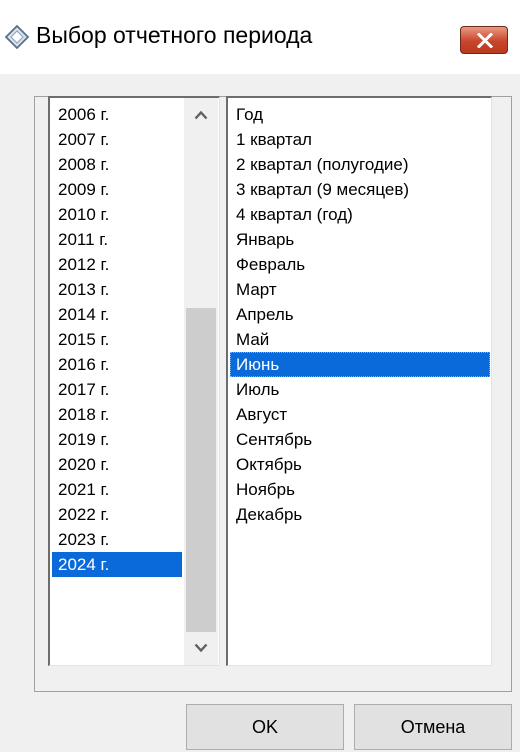  Describe the element at coordinates (117, 239) in the screenshot. I see `year-list-item: 2011 г.` at that location.